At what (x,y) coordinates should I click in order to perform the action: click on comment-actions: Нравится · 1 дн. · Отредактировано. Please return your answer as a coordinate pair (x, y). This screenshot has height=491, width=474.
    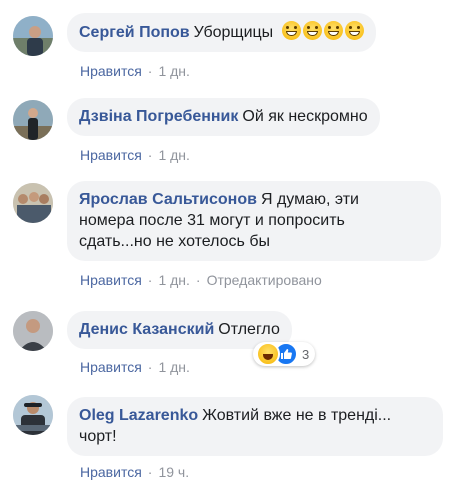
    Looking at the image, I should click on (201, 280).